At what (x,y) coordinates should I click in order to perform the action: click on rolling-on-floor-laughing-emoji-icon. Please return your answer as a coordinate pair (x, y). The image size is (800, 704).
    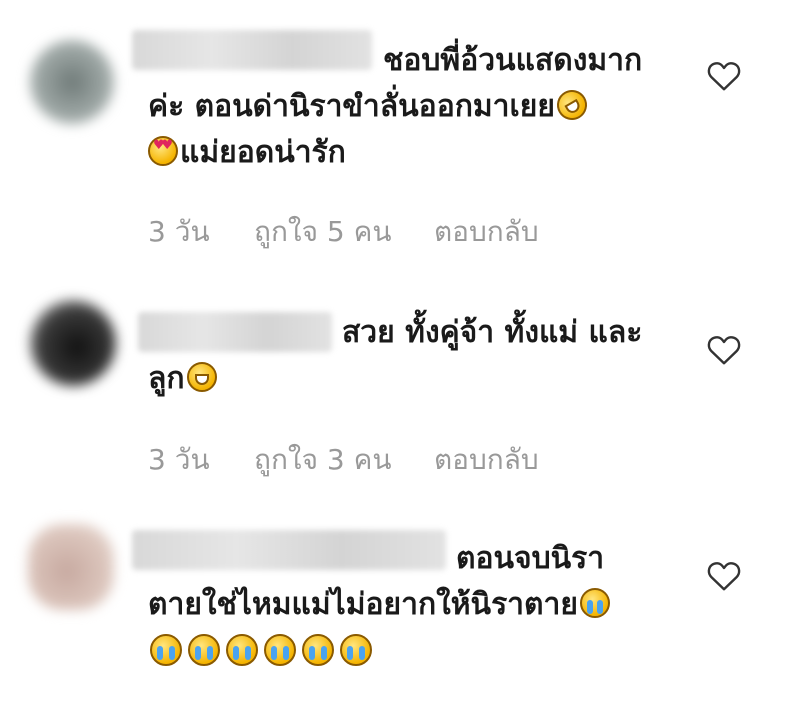
    Looking at the image, I should click on (572, 105).